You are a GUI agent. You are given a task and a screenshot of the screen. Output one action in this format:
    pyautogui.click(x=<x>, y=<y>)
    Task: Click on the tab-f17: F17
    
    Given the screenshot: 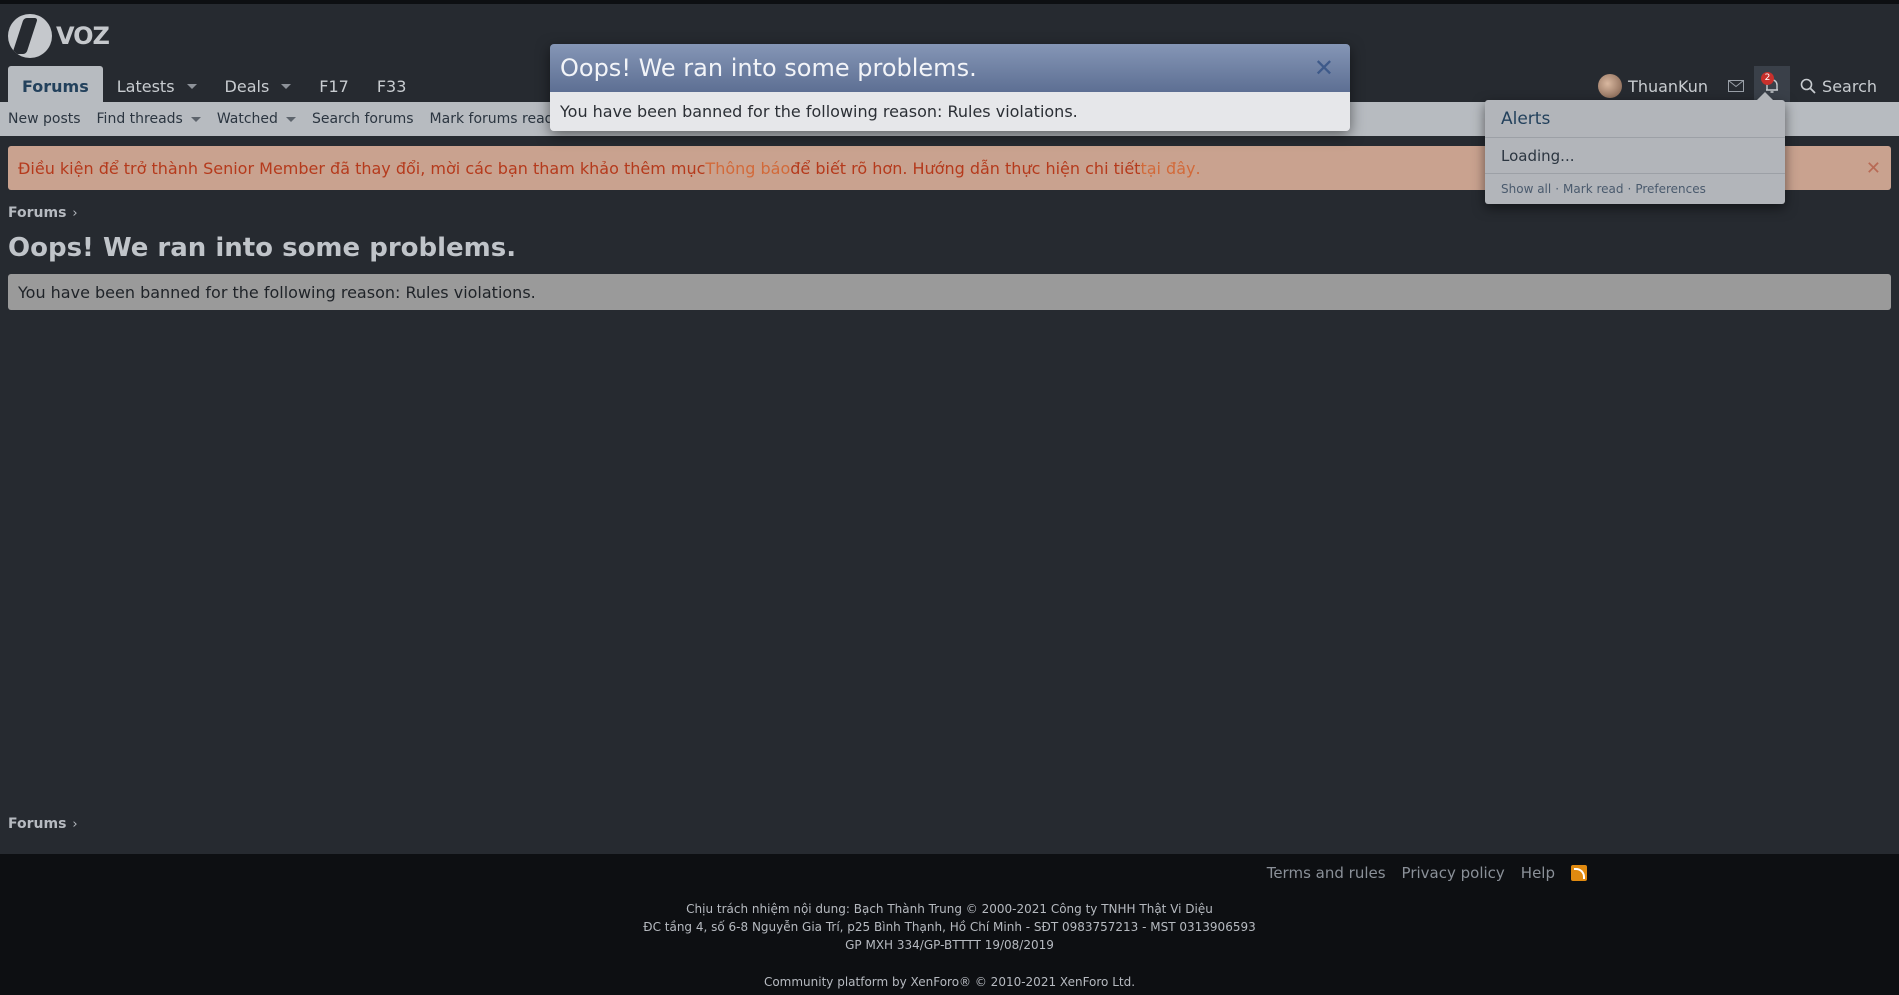 What is the action you would take?
    pyautogui.click(x=334, y=86)
    